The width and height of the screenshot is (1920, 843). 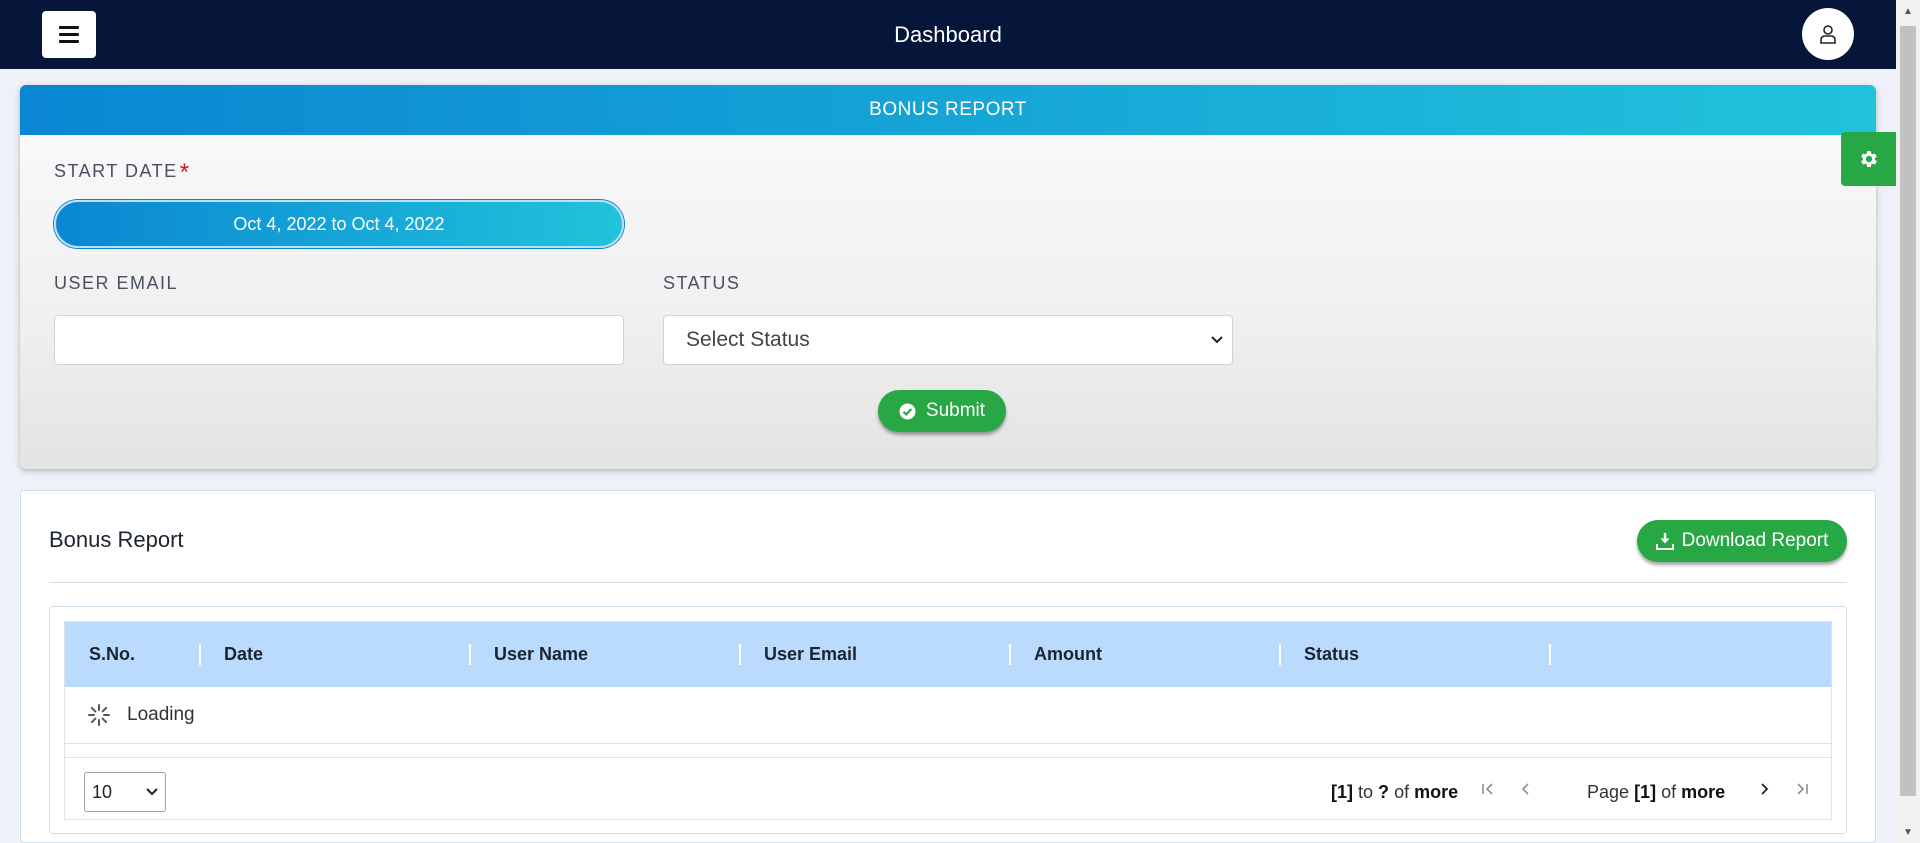 I want to click on loading-text: Loading, so click(x=161, y=714).